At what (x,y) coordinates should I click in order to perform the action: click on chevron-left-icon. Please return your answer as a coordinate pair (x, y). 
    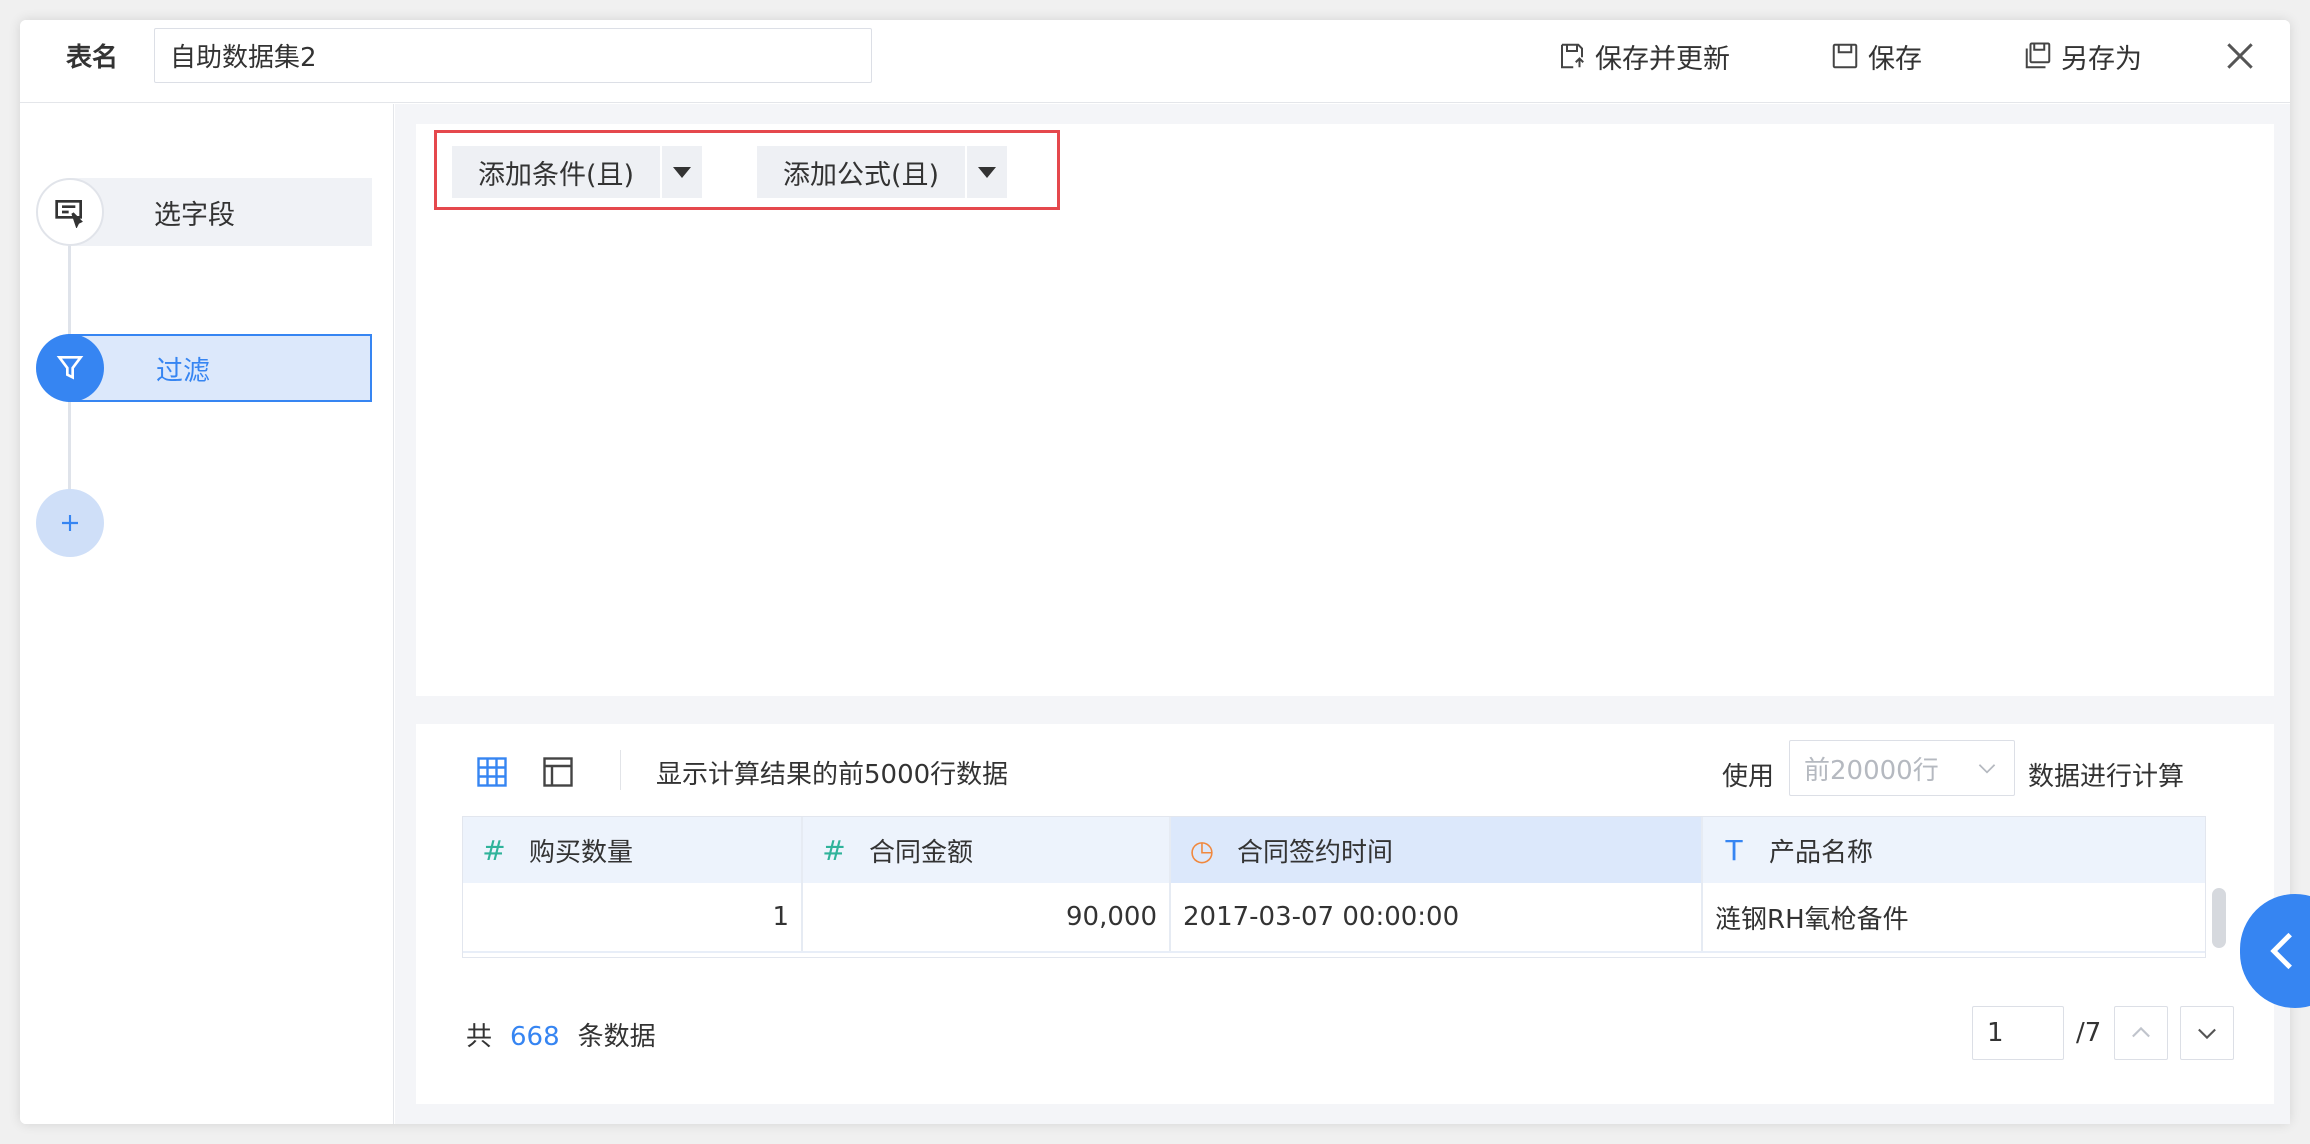
    Looking at the image, I should click on (2281, 951).